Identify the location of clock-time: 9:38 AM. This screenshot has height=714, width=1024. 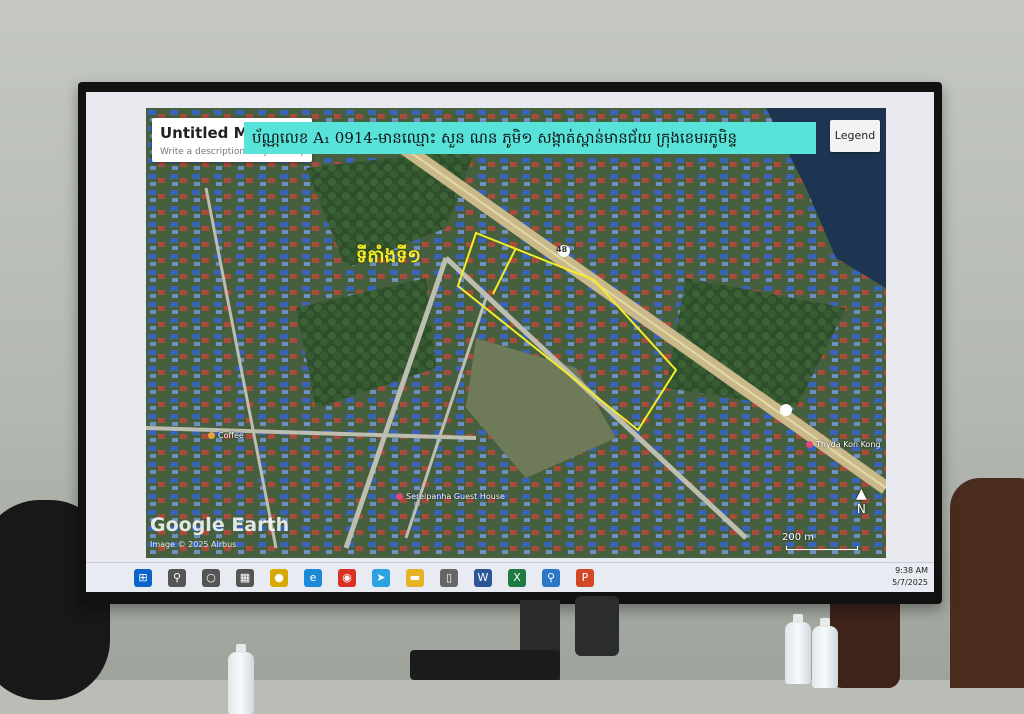
(911, 570).